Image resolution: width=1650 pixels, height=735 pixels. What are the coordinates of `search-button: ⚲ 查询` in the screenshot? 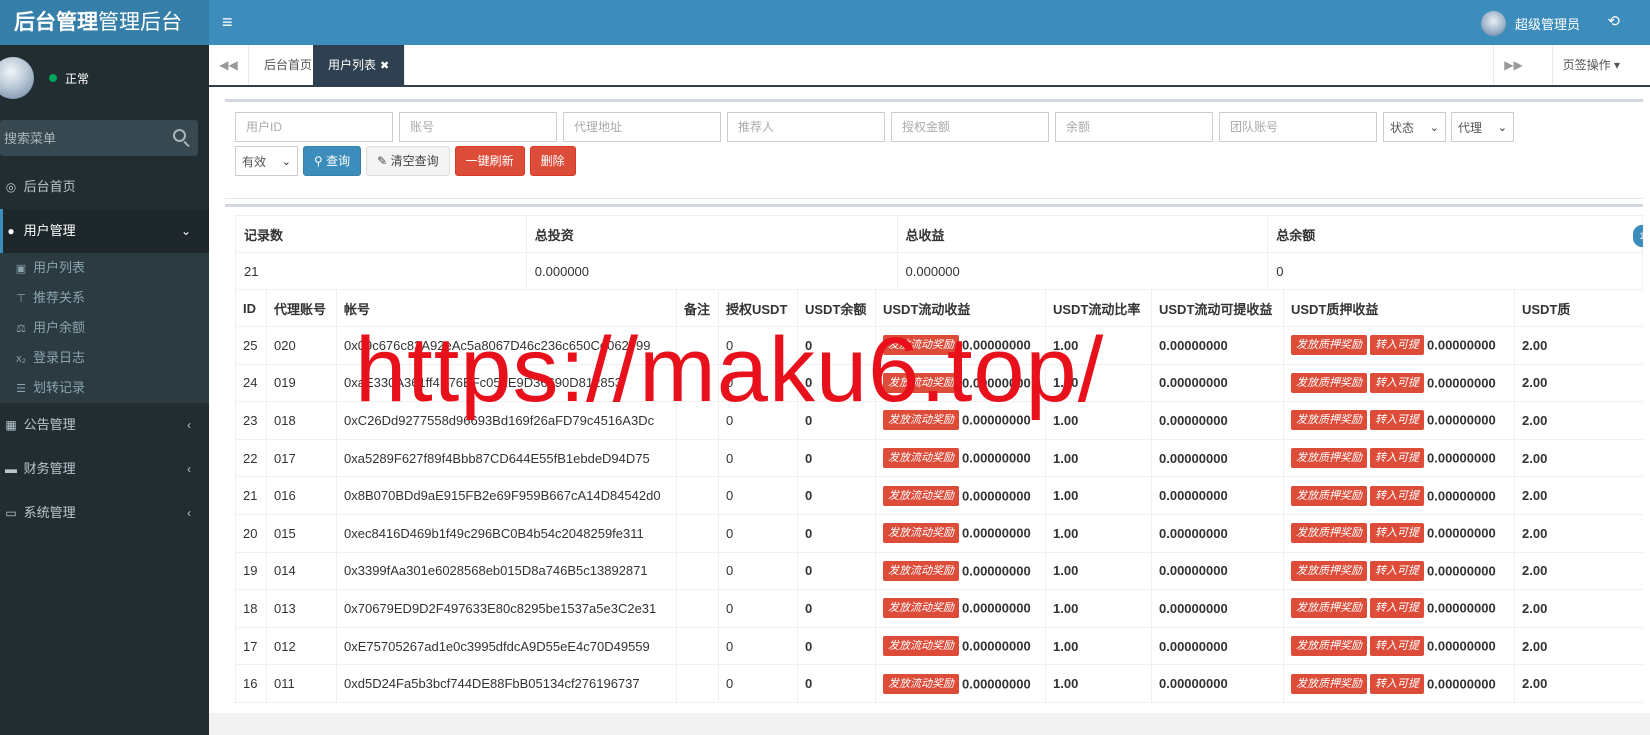 It's located at (332, 161).